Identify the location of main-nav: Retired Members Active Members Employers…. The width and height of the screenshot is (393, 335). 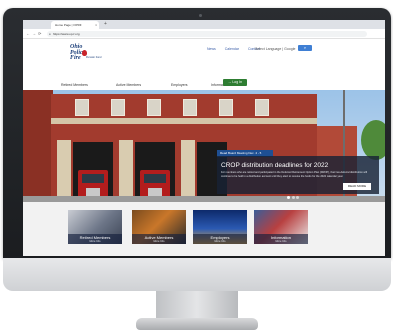
(171, 85).